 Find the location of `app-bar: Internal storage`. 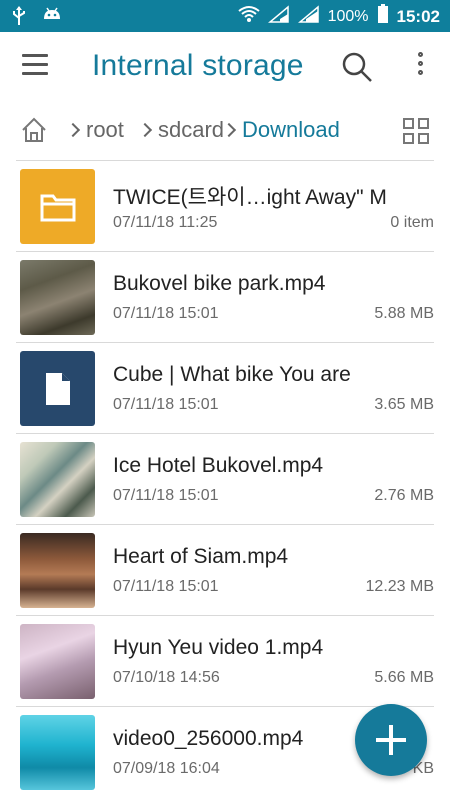

app-bar: Internal storage is located at coordinates (225, 67).